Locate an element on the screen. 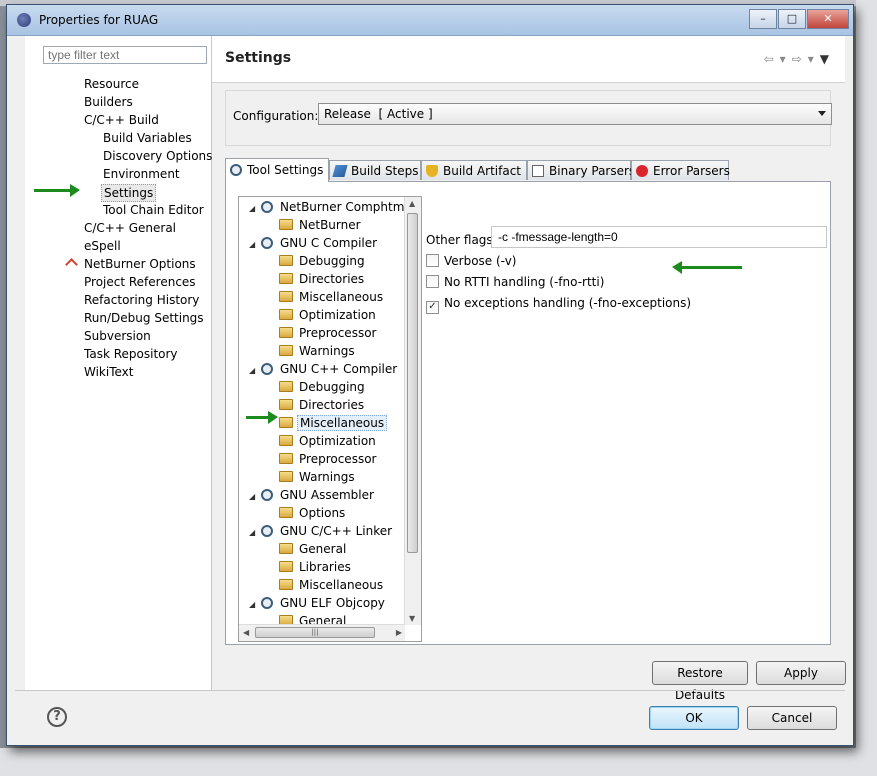  window-controls: – □ ✕ is located at coordinates (798, 19).